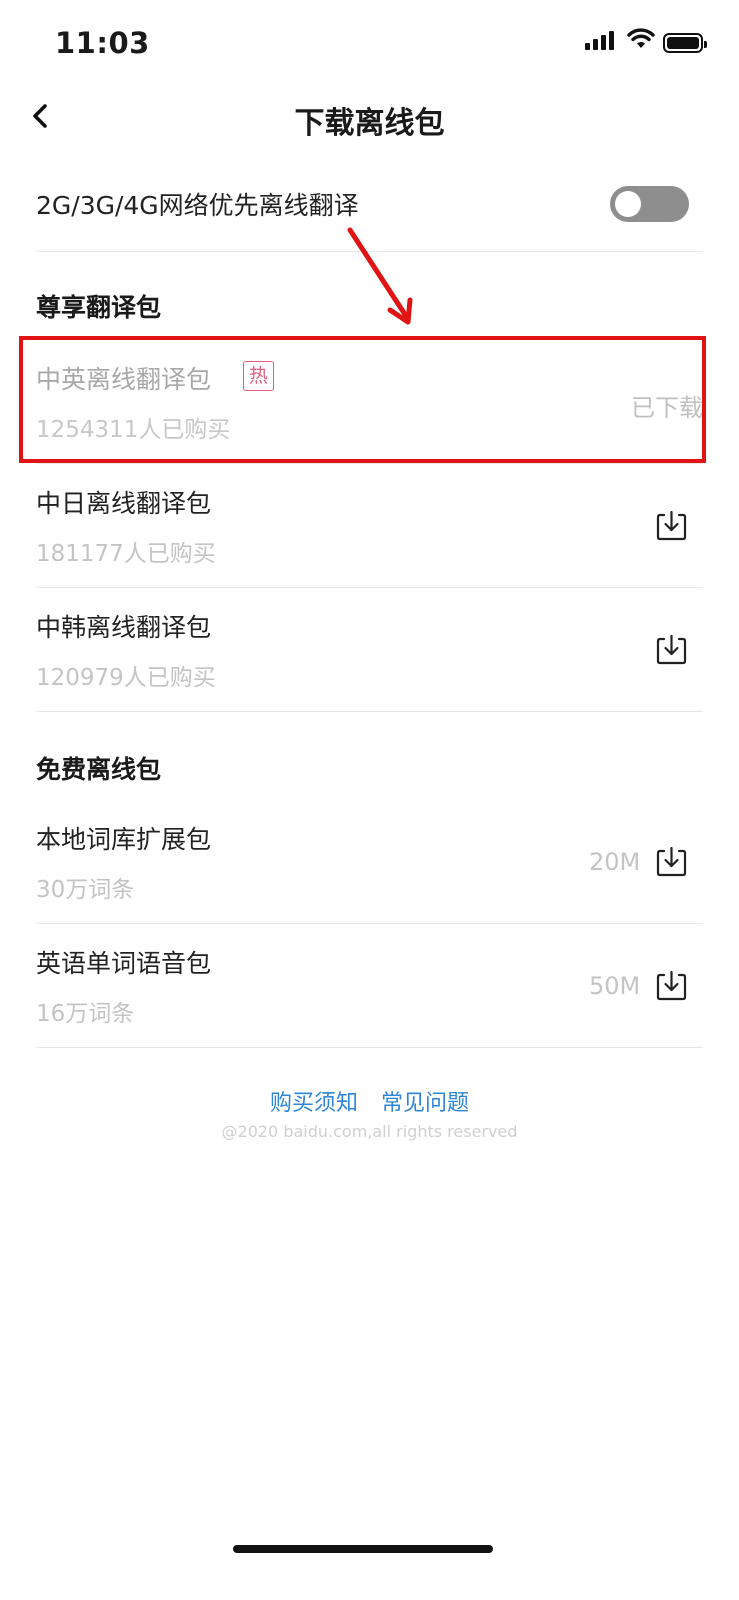 The height and width of the screenshot is (1600, 739). Describe the element at coordinates (314, 1103) in the screenshot. I see `purchase-notice-link: 购买须知` at that location.